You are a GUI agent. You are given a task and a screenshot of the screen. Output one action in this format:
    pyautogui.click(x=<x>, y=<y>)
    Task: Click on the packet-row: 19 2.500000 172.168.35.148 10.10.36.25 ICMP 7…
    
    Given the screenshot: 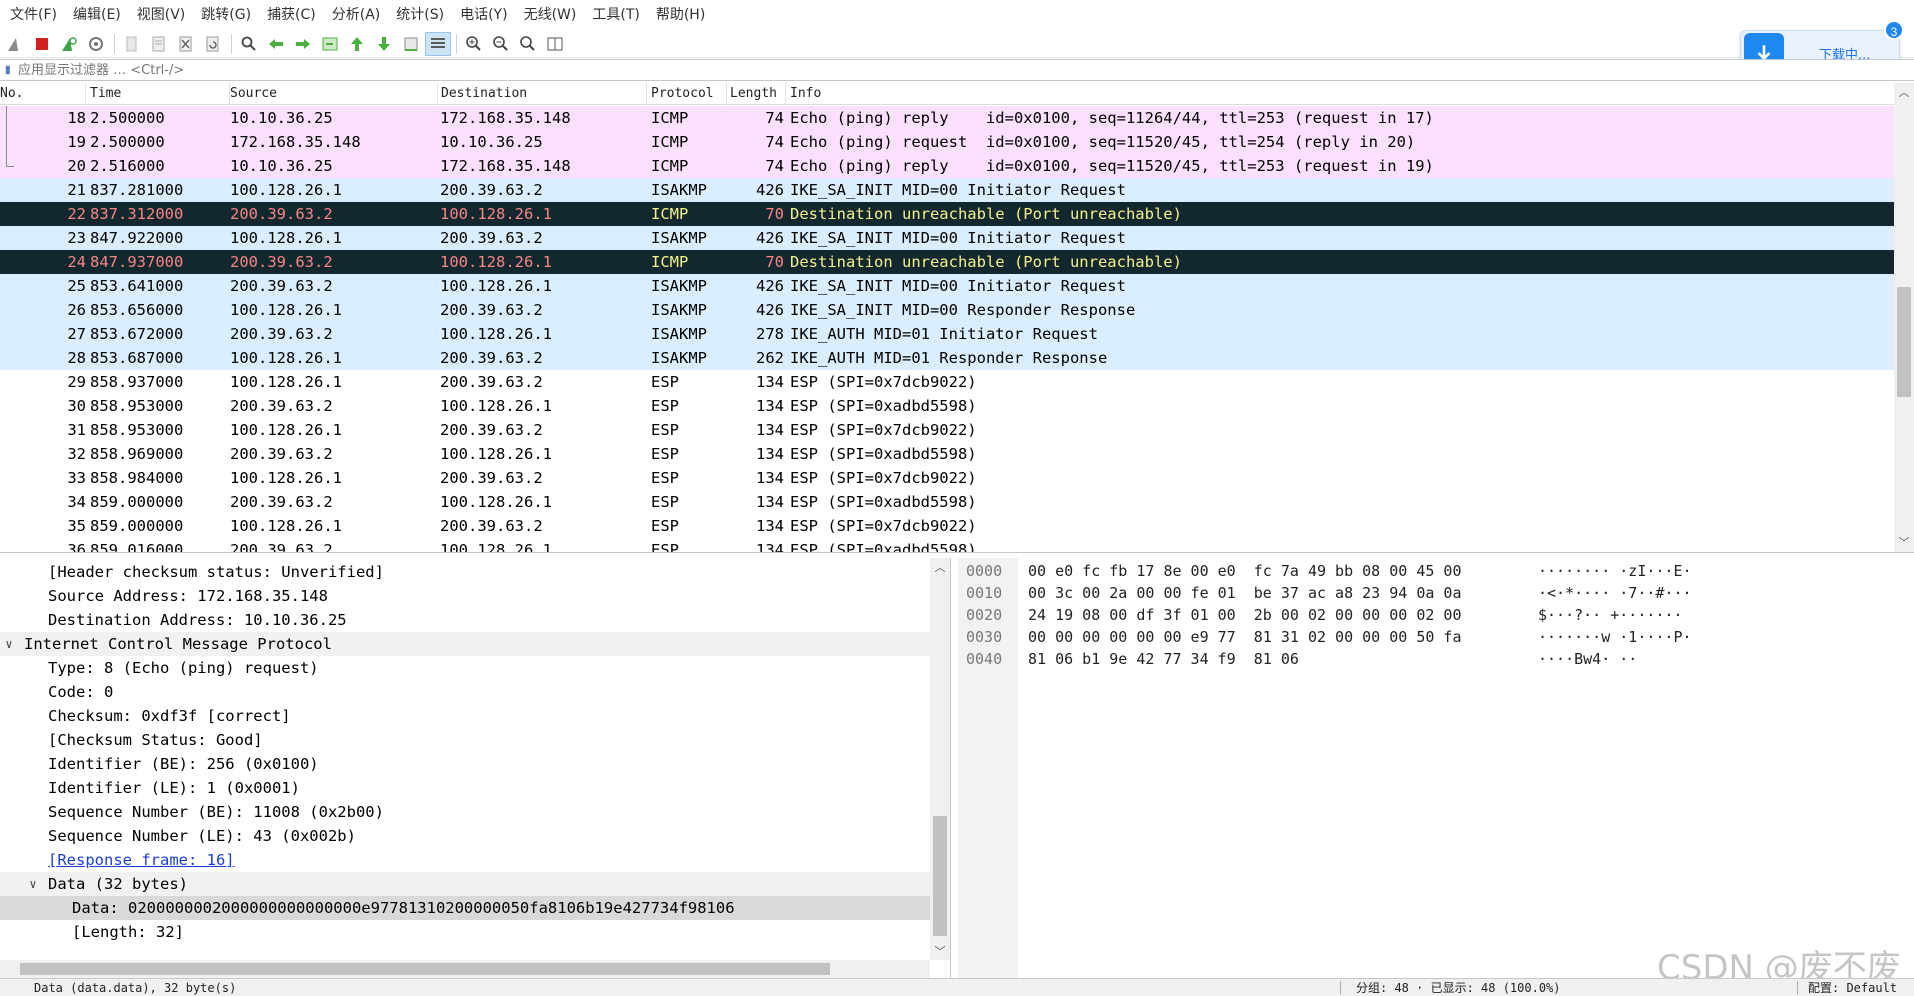 What is the action you would take?
    pyautogui.click(x=947, y=142)
    